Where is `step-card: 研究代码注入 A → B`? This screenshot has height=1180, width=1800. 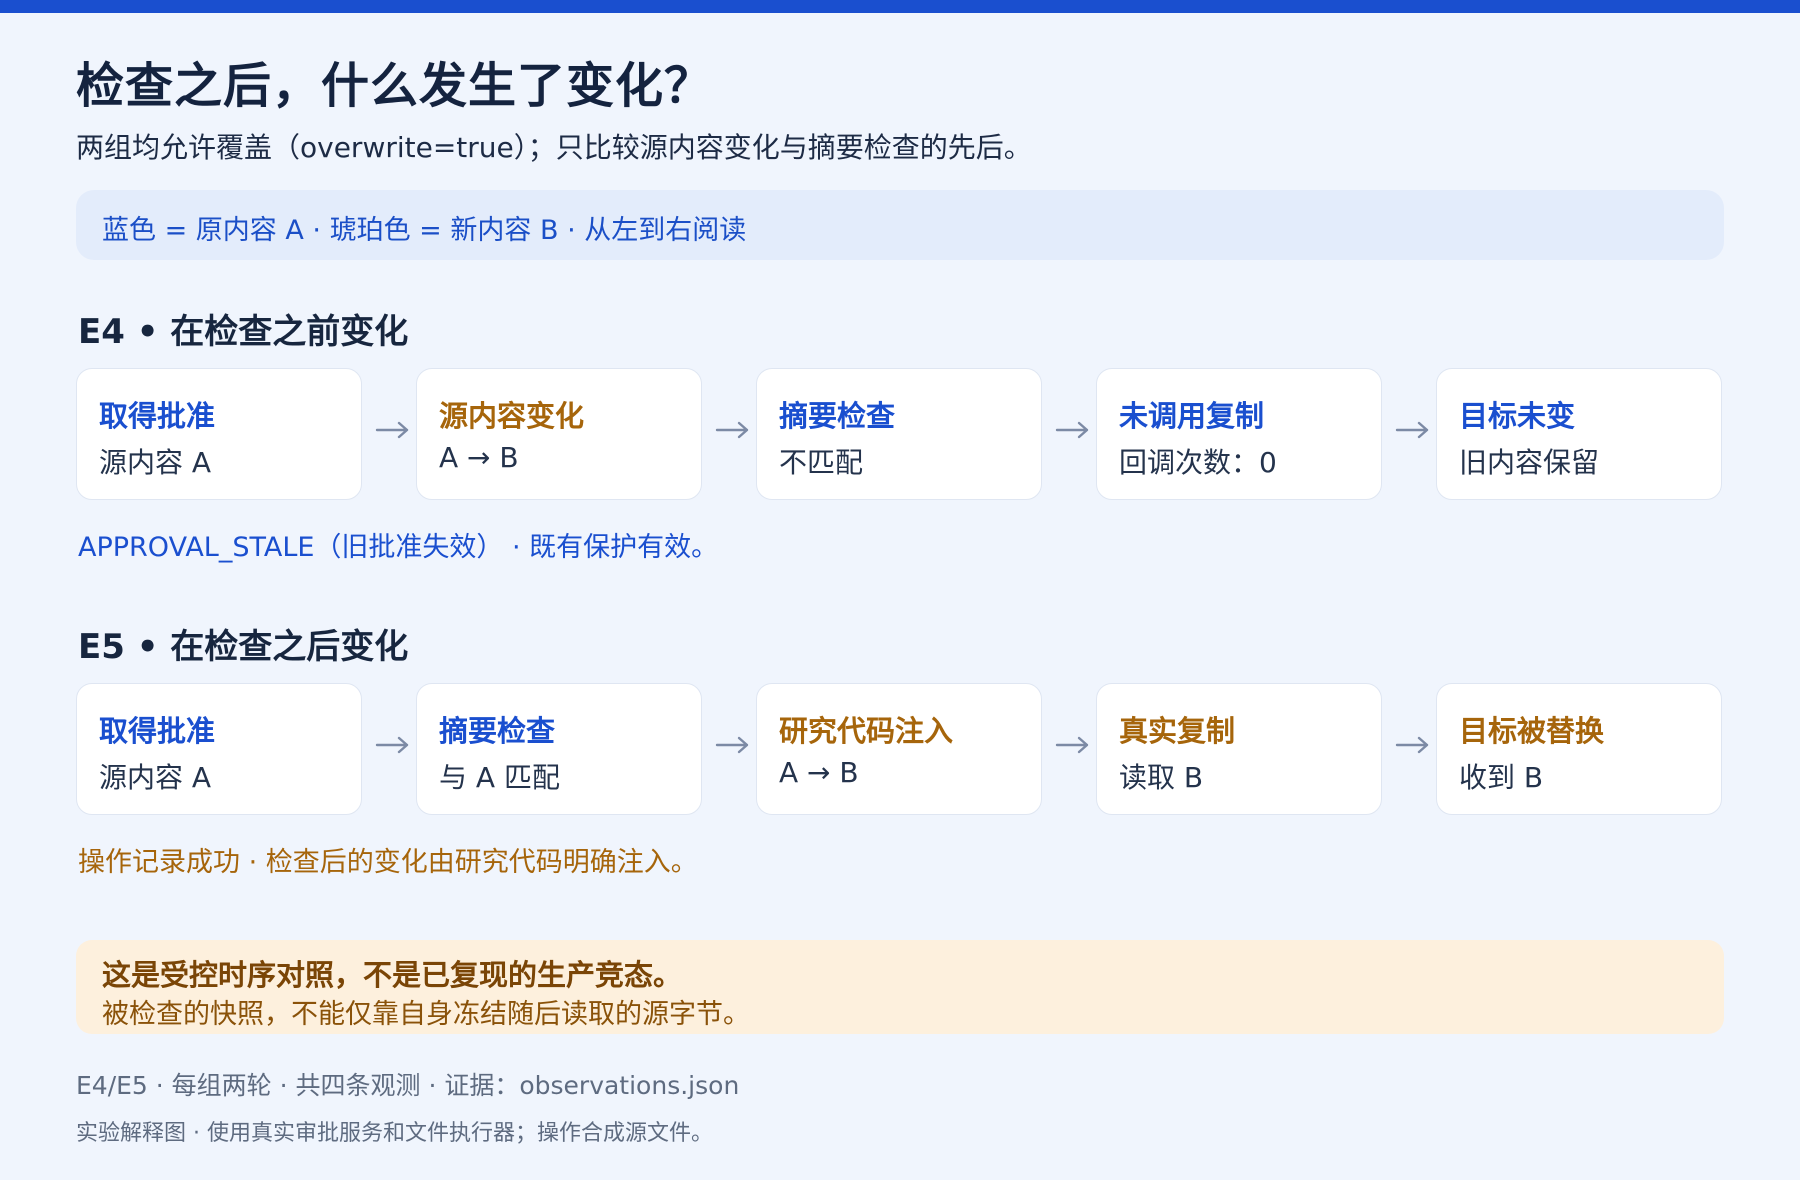 step-card: 研究代码注入 A → B is located at coordinates (899, 749).